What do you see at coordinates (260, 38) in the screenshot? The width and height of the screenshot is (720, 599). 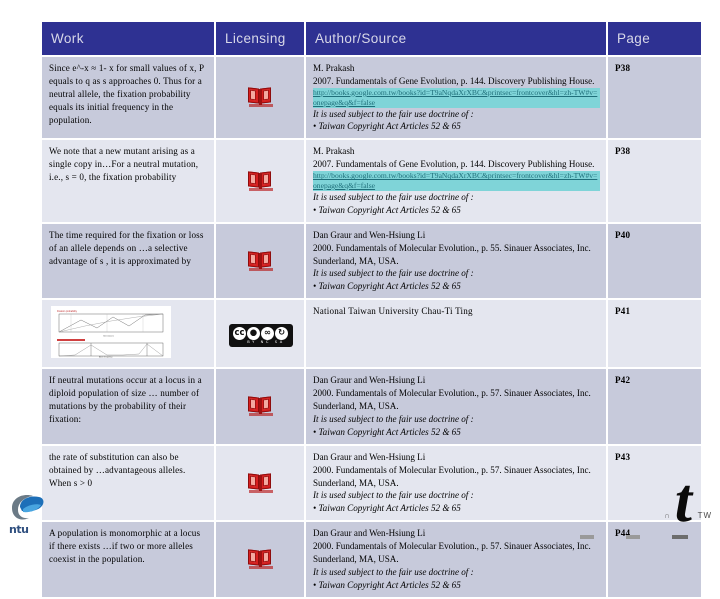 I see `column-header-licensing: Licensing` at bounding box center [260, 38].